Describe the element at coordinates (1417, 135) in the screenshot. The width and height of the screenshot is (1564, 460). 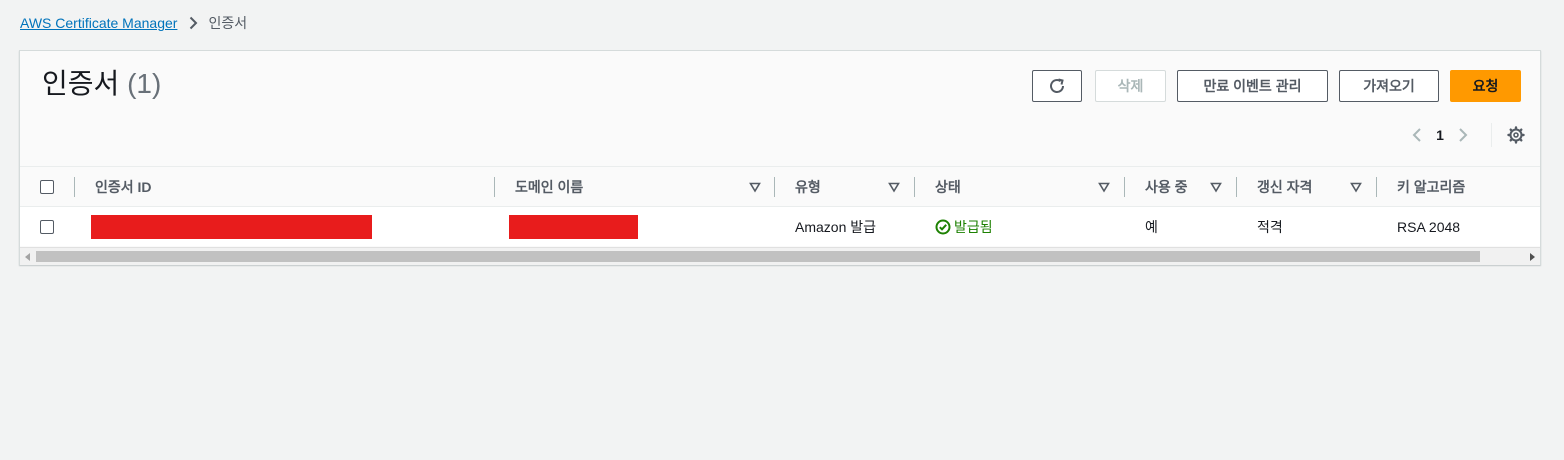
I see `chevron-left-icon` at that location.